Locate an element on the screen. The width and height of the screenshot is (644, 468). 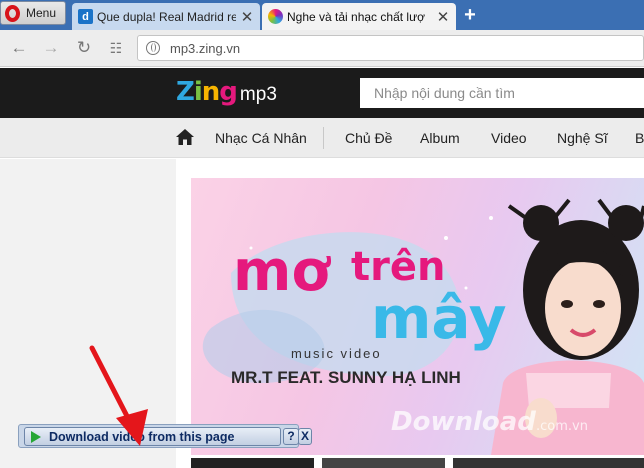
zing-favicon-icon is located at coordinates (275, 16).